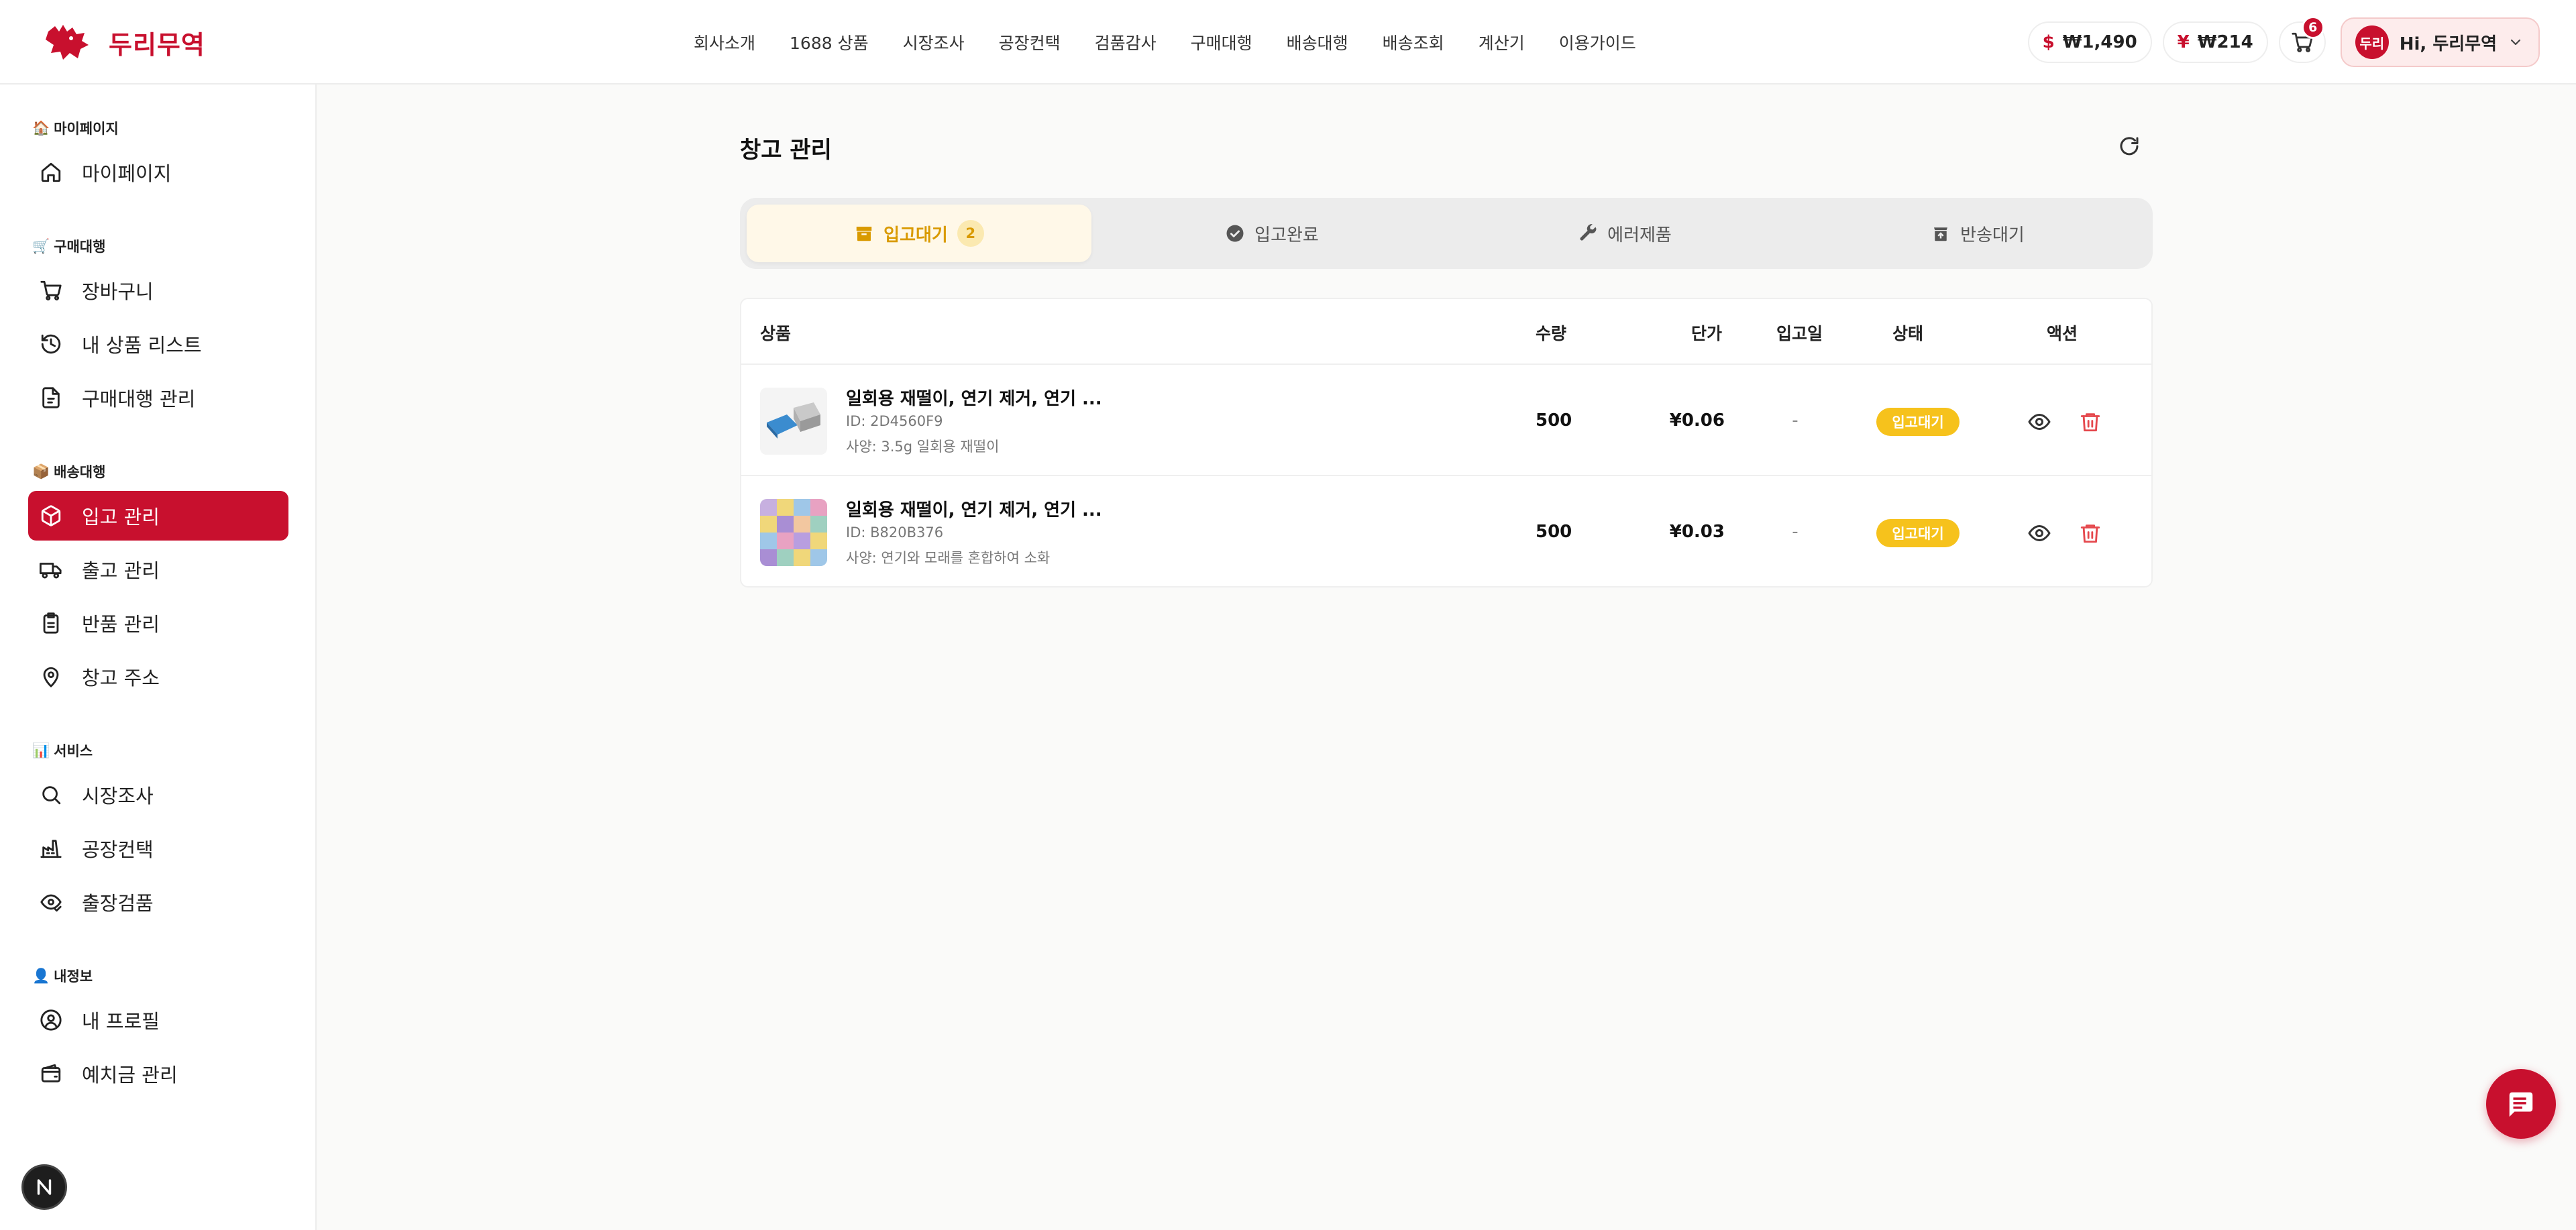  What do you see at coordinates (923, 447) in the screenshot?
I see `product-spec: 사양: 3.5g 일회용 재떨이` at bounding box center [923, 447].